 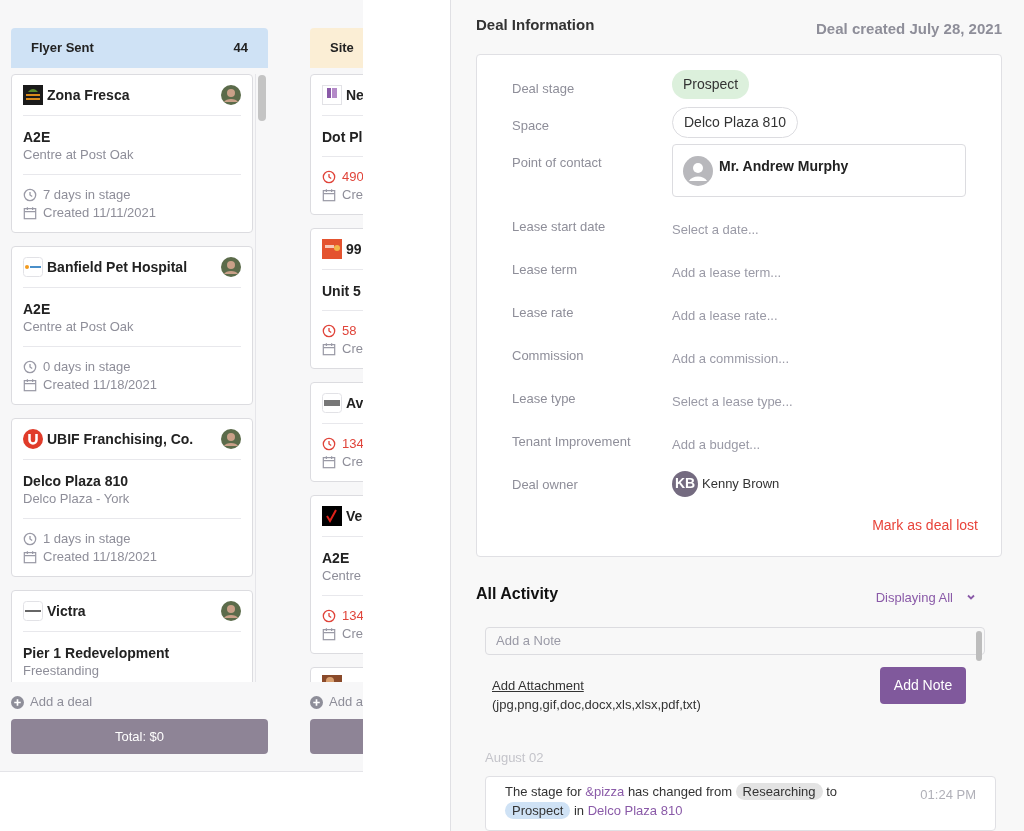 I want to click on add-attachment-link: Add Attachment, so click(x=538, y=685).